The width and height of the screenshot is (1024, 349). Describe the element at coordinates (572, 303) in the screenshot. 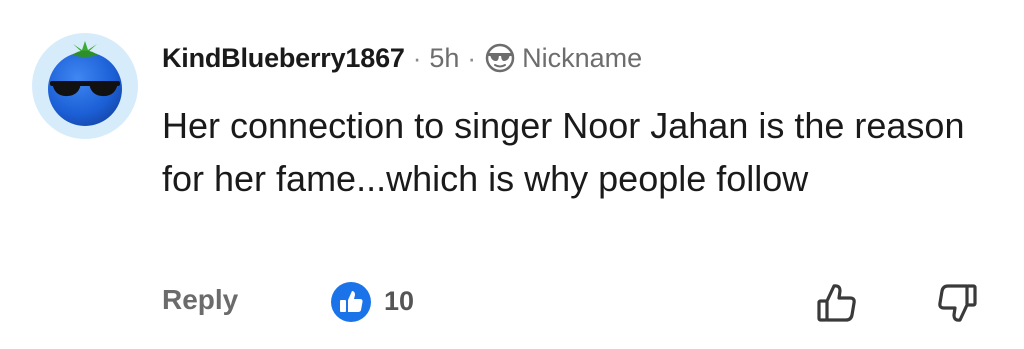

I see `comment-actions: Reply 10` at that location.